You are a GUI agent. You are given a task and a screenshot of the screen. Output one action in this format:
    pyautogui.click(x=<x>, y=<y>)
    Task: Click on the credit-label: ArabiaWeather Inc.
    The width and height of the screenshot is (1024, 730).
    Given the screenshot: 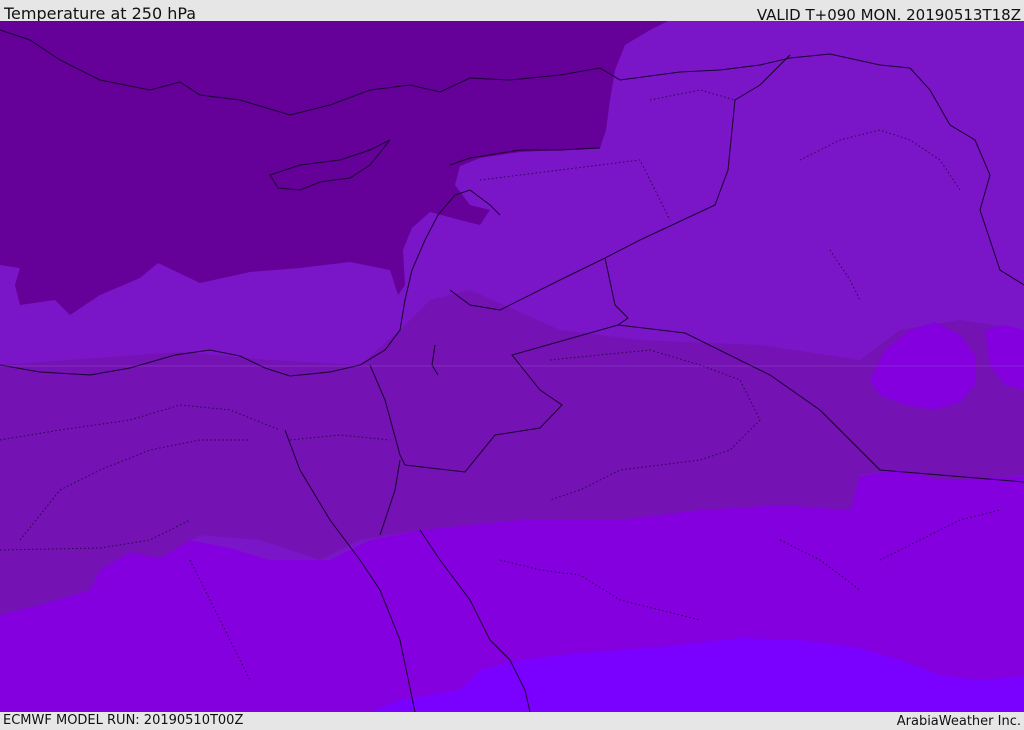 What is the action you would take?
    pyautogui.click(x=958, y=721)
    